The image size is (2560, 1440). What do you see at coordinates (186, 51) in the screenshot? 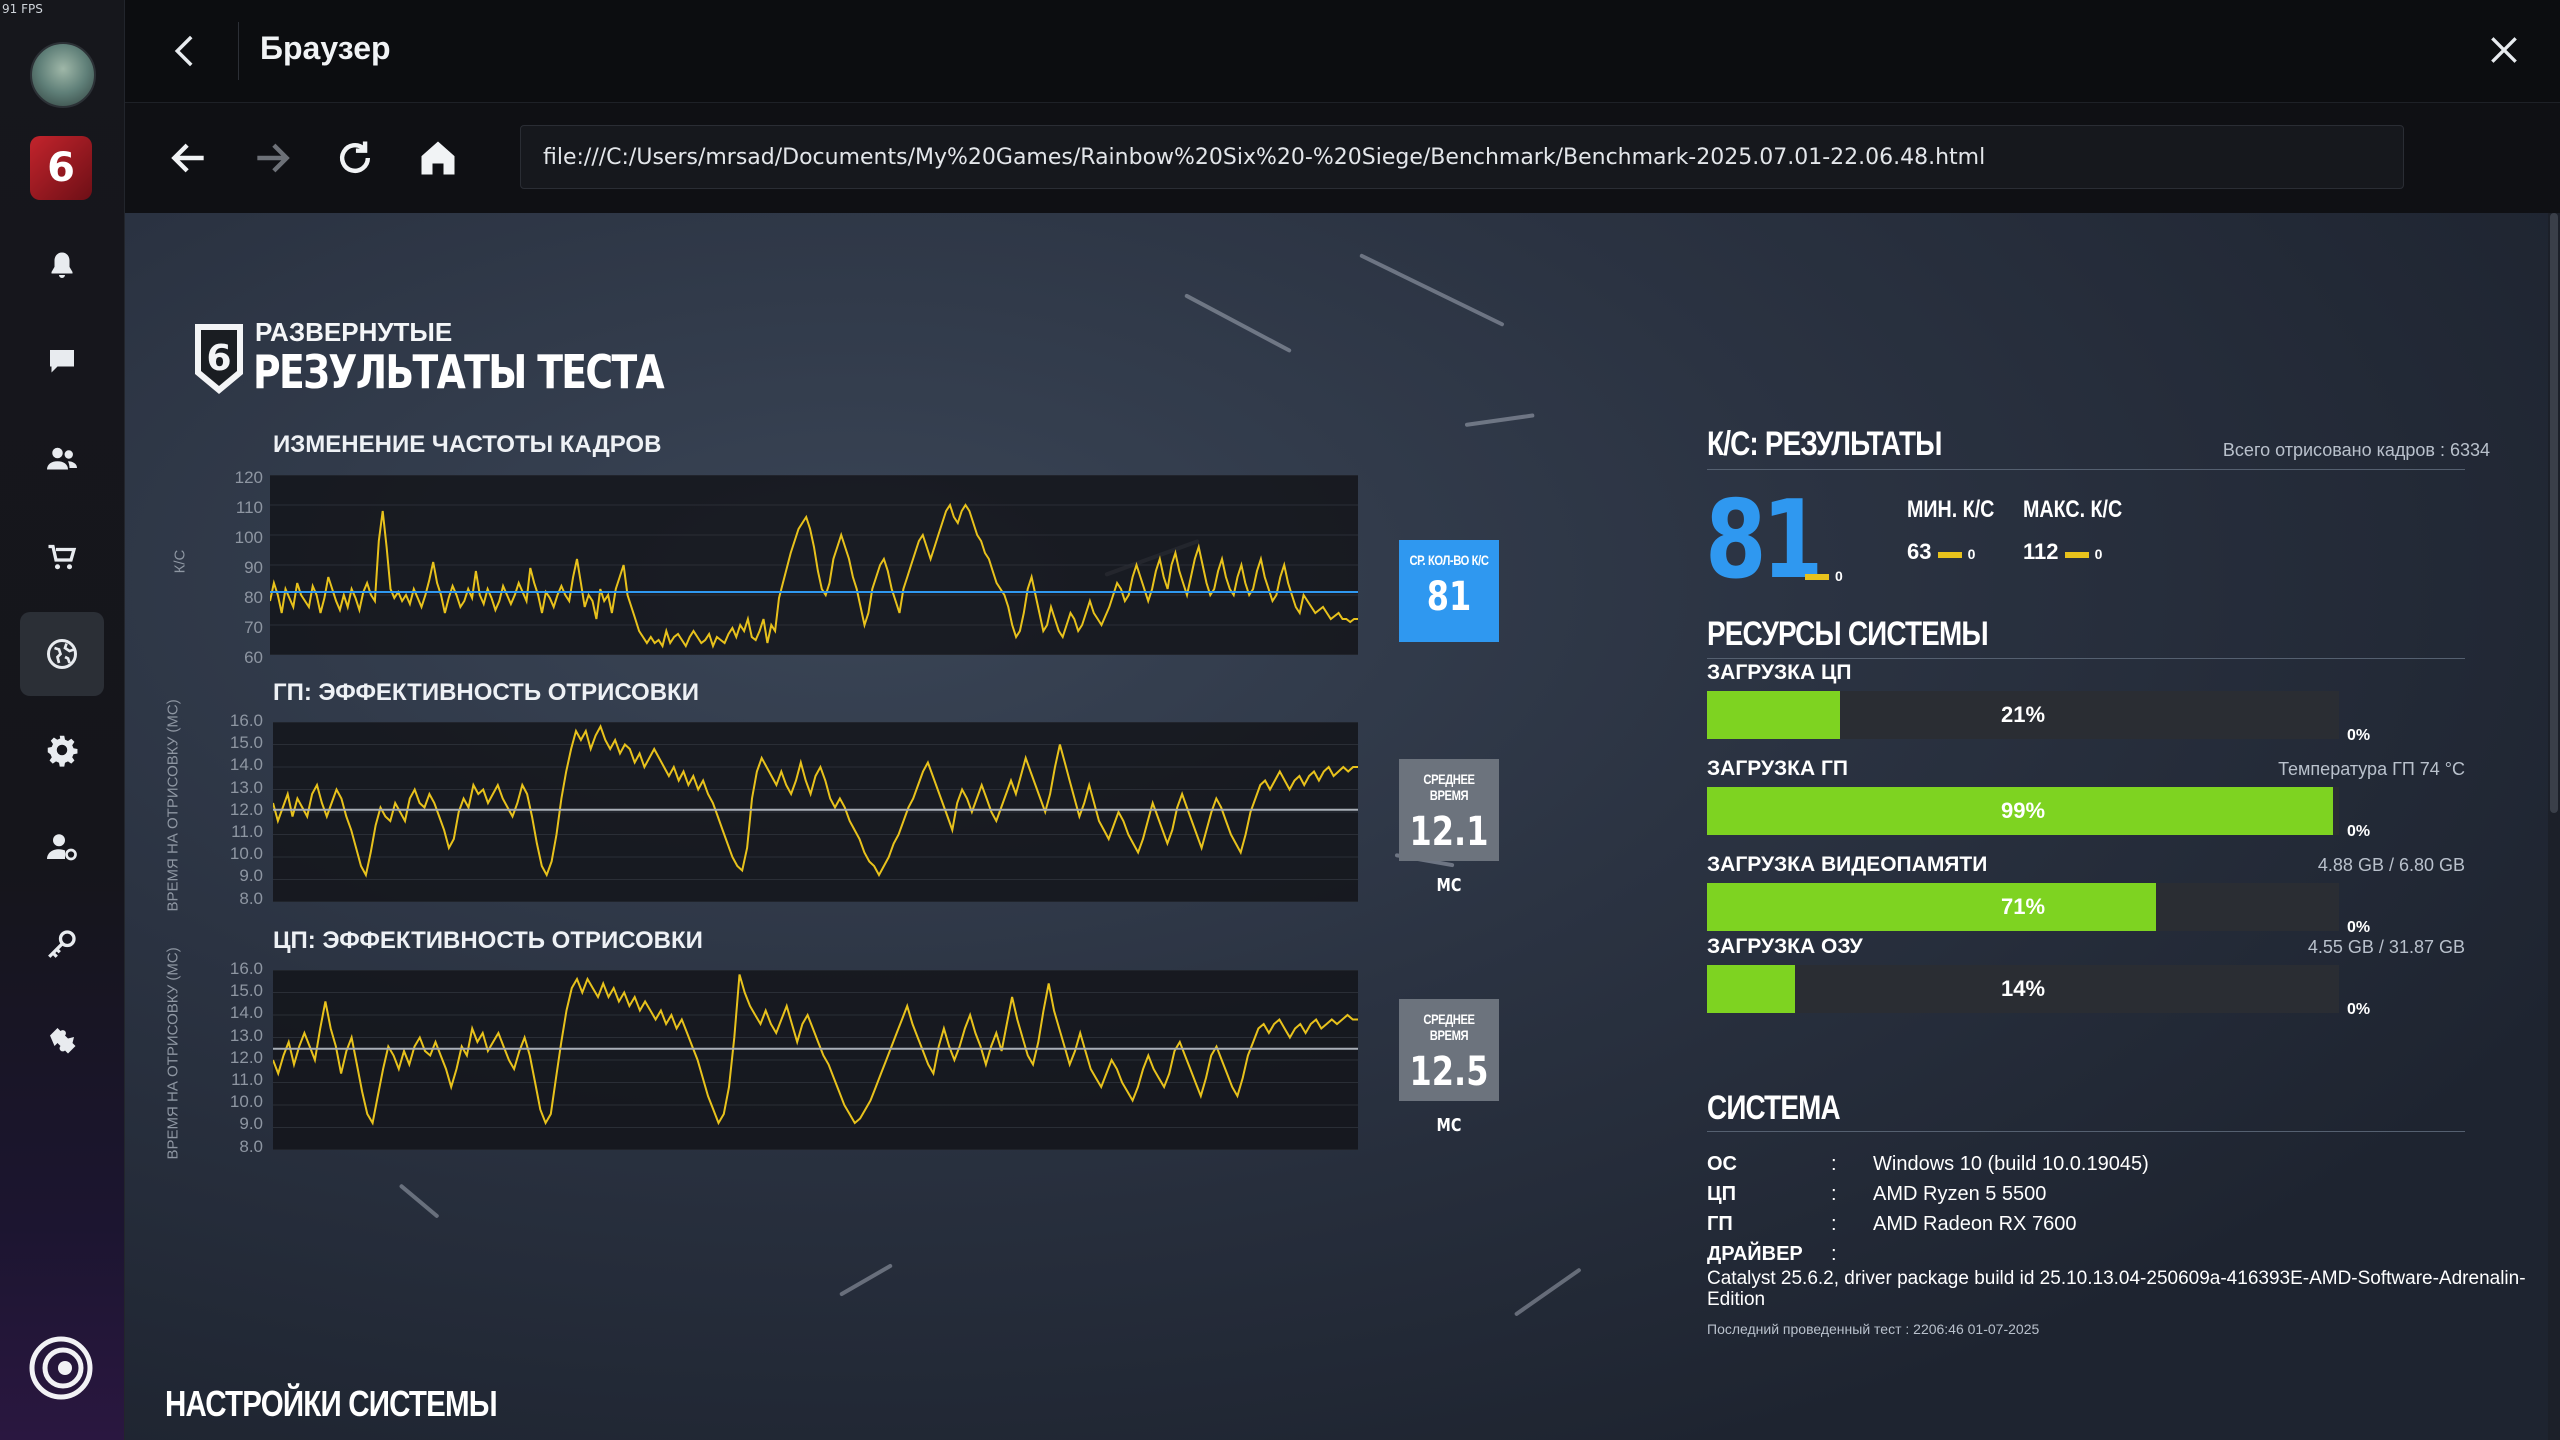
I see `chevron-left-icon` at bounding box center [186, 51].